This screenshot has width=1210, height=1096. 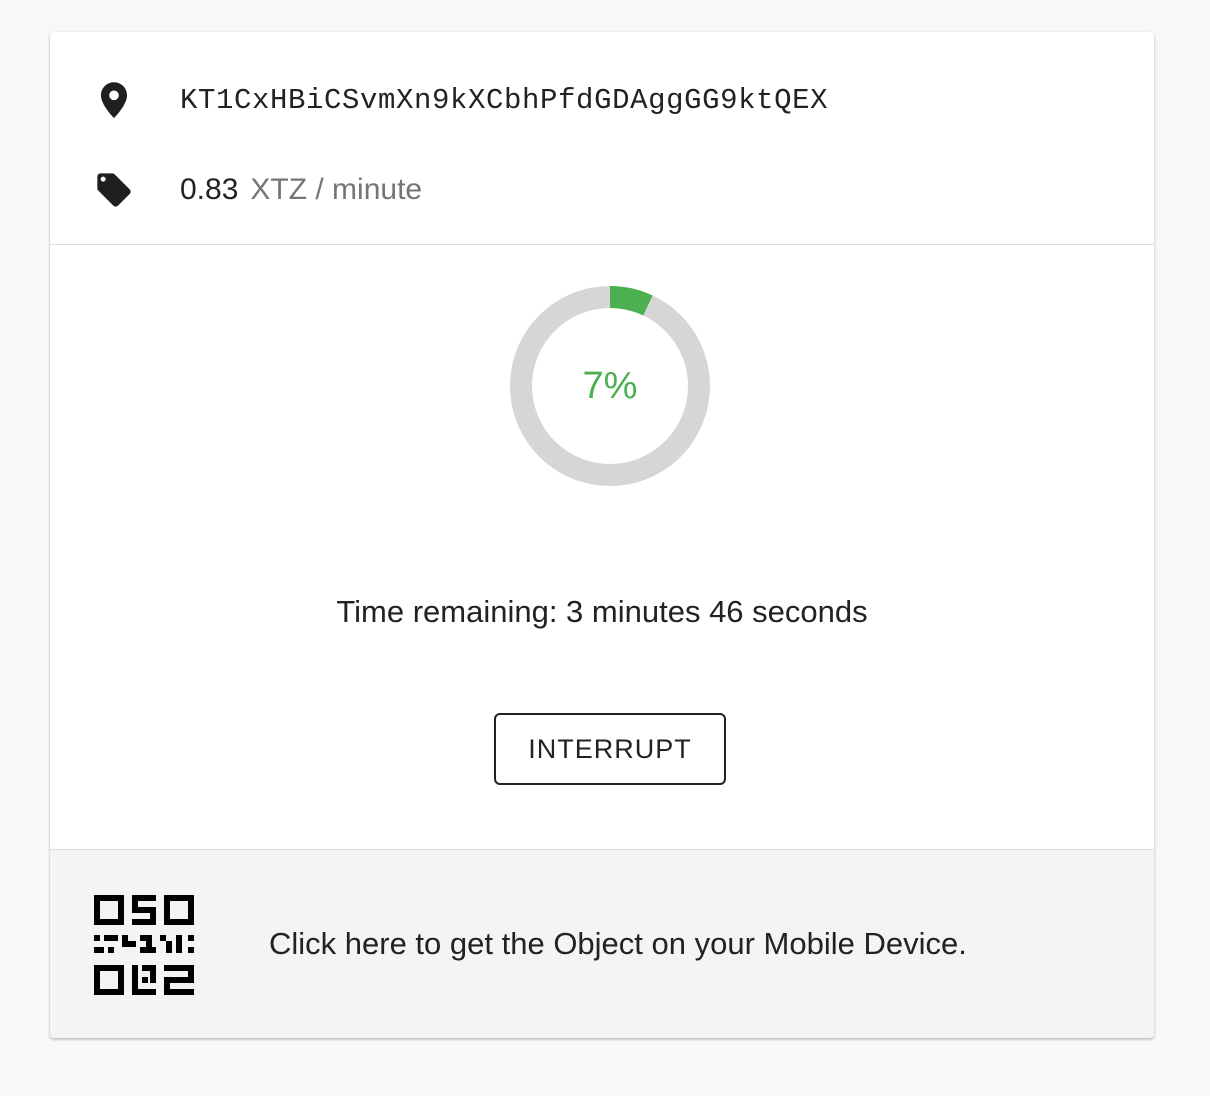 What do you see at coordinates (114, 190) in the screenshot?
I see `price-tag-icon` at bounding box center [114, 190].